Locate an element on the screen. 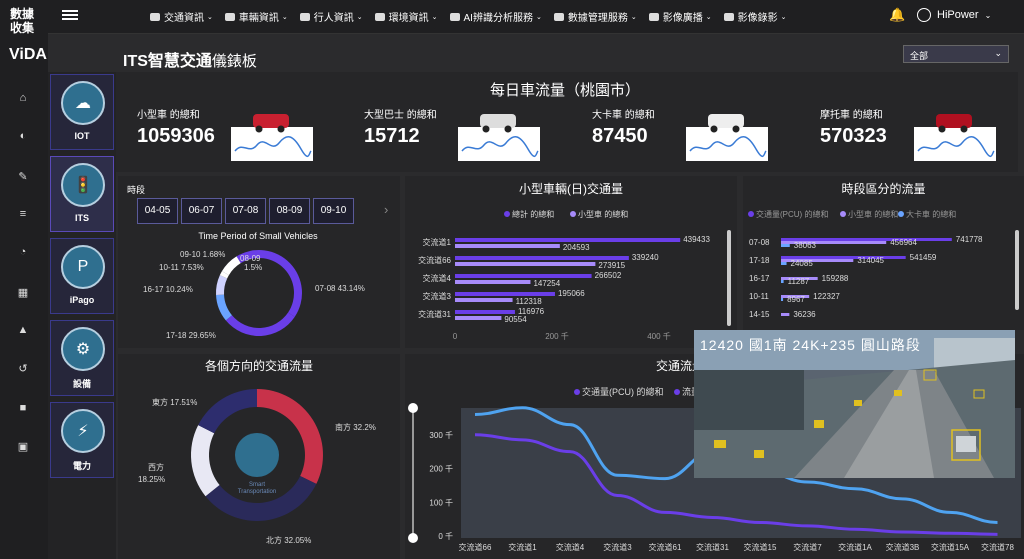  module-its: 🚦 ITS is located at coordinates (82, 194).